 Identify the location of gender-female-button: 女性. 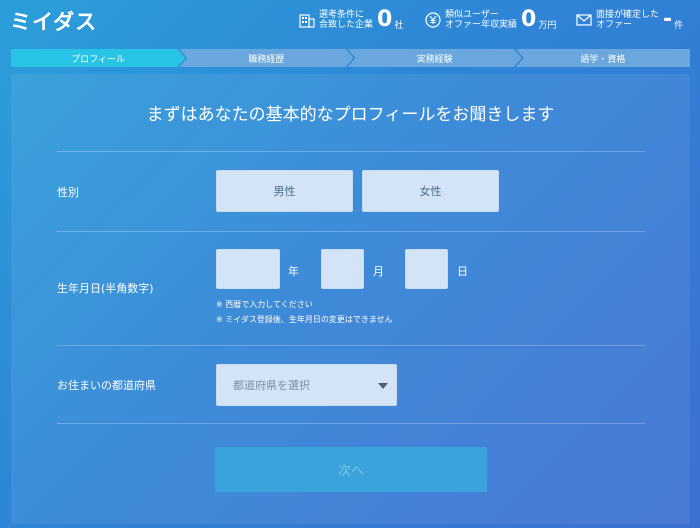
(430, 191).